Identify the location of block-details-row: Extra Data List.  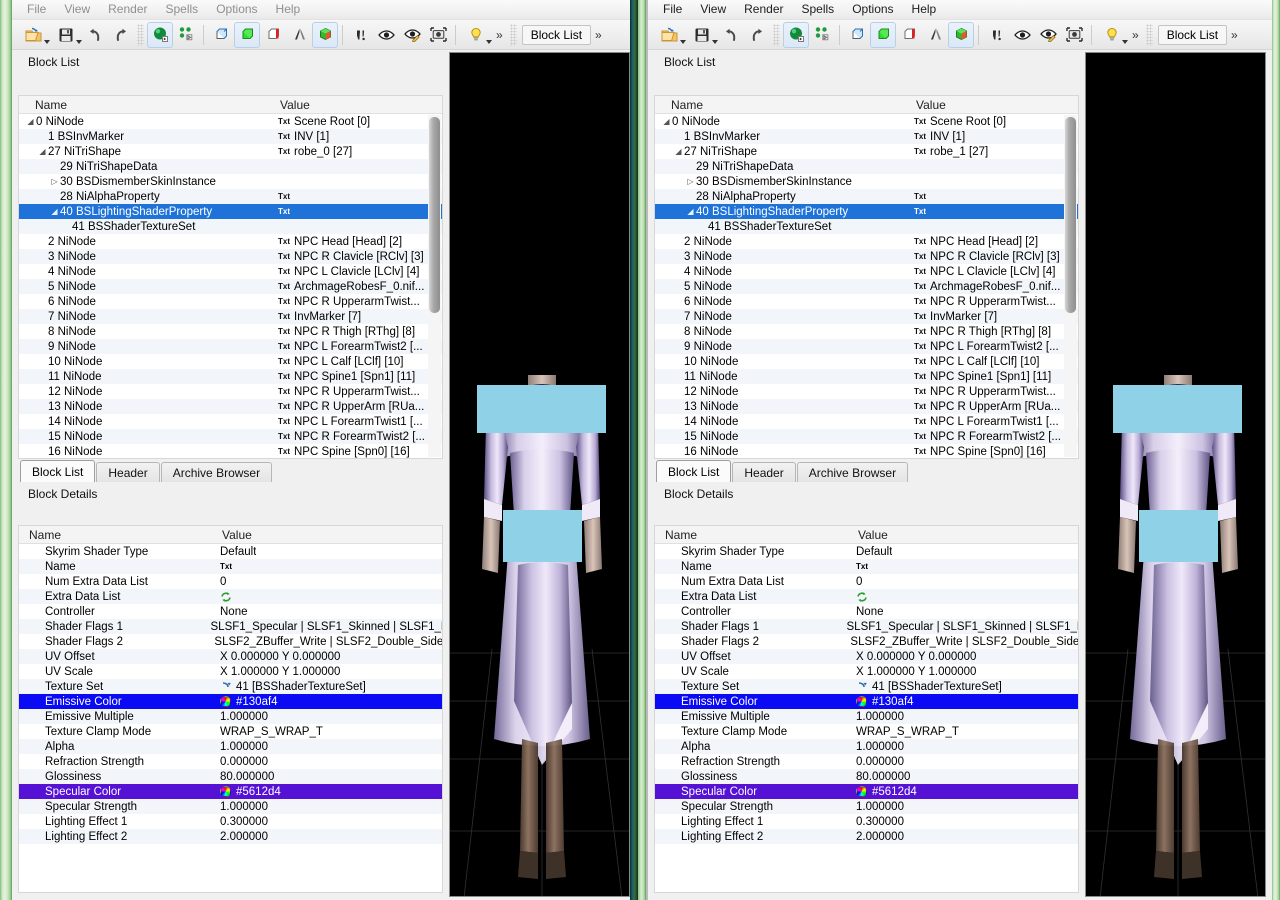
(230, 596).